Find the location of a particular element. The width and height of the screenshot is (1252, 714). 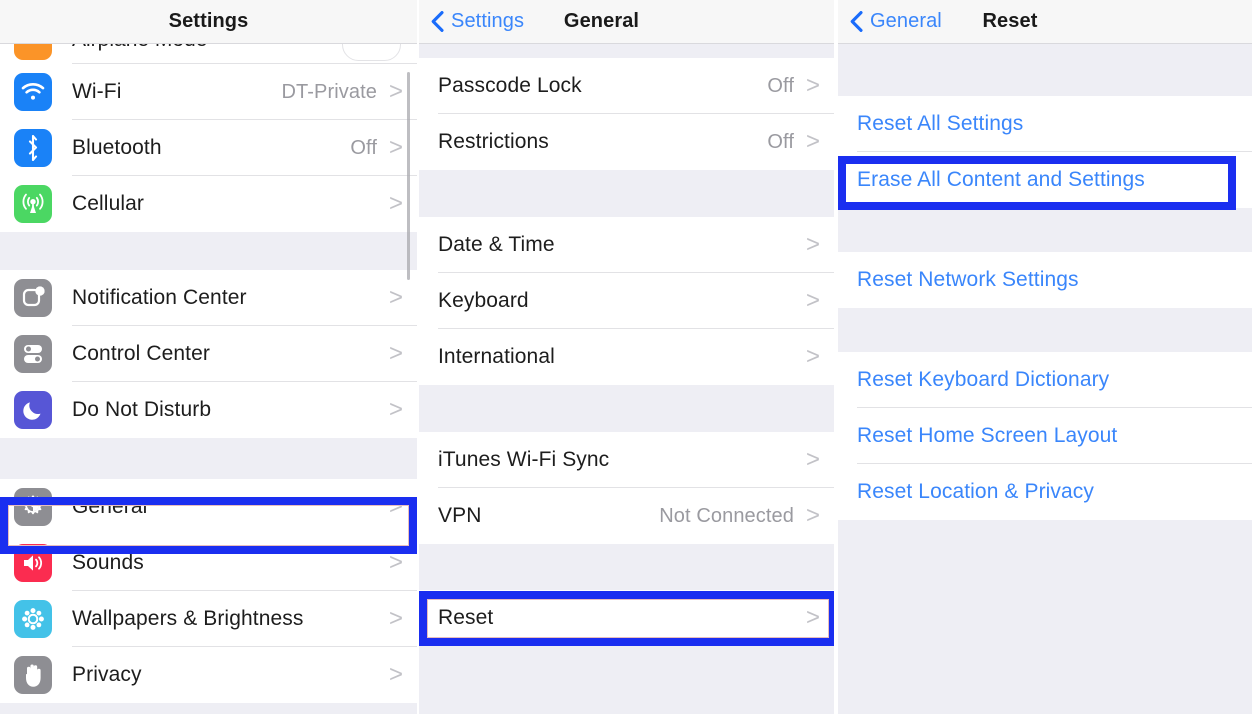

page-title-settings: Settings is located at coordinates (208, 21).